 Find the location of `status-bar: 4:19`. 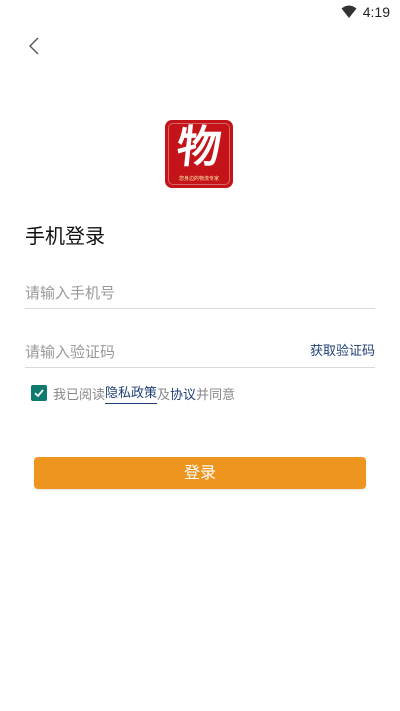

status-bar: 4:19 is located at coordinates (200, 12).